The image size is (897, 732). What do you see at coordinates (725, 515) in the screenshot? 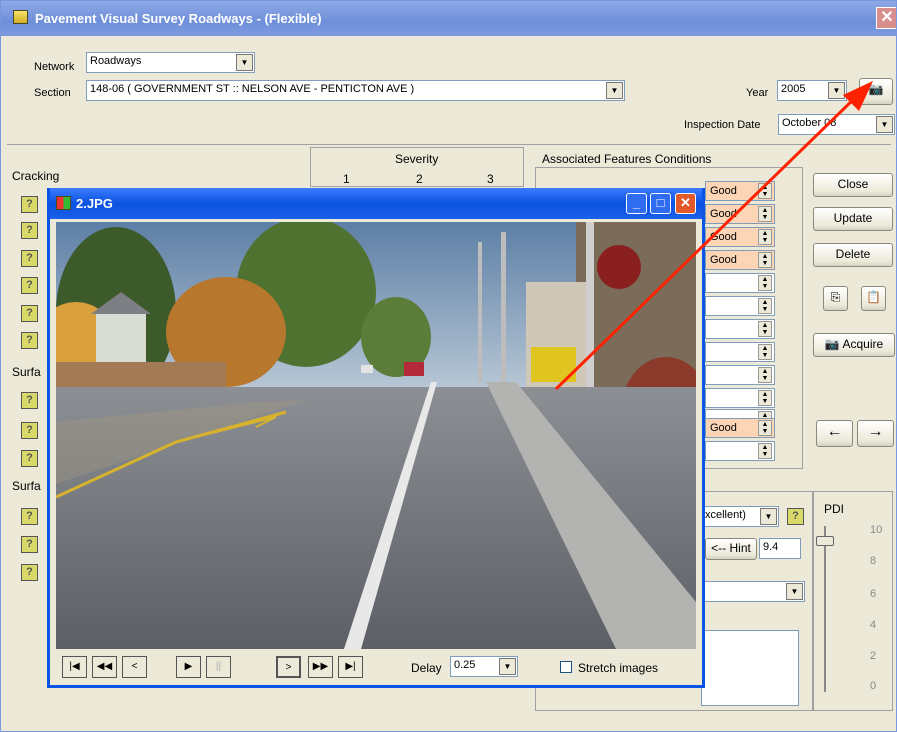
I see `condition-rating-value: xcellent)` at bounding box center [725, 515].